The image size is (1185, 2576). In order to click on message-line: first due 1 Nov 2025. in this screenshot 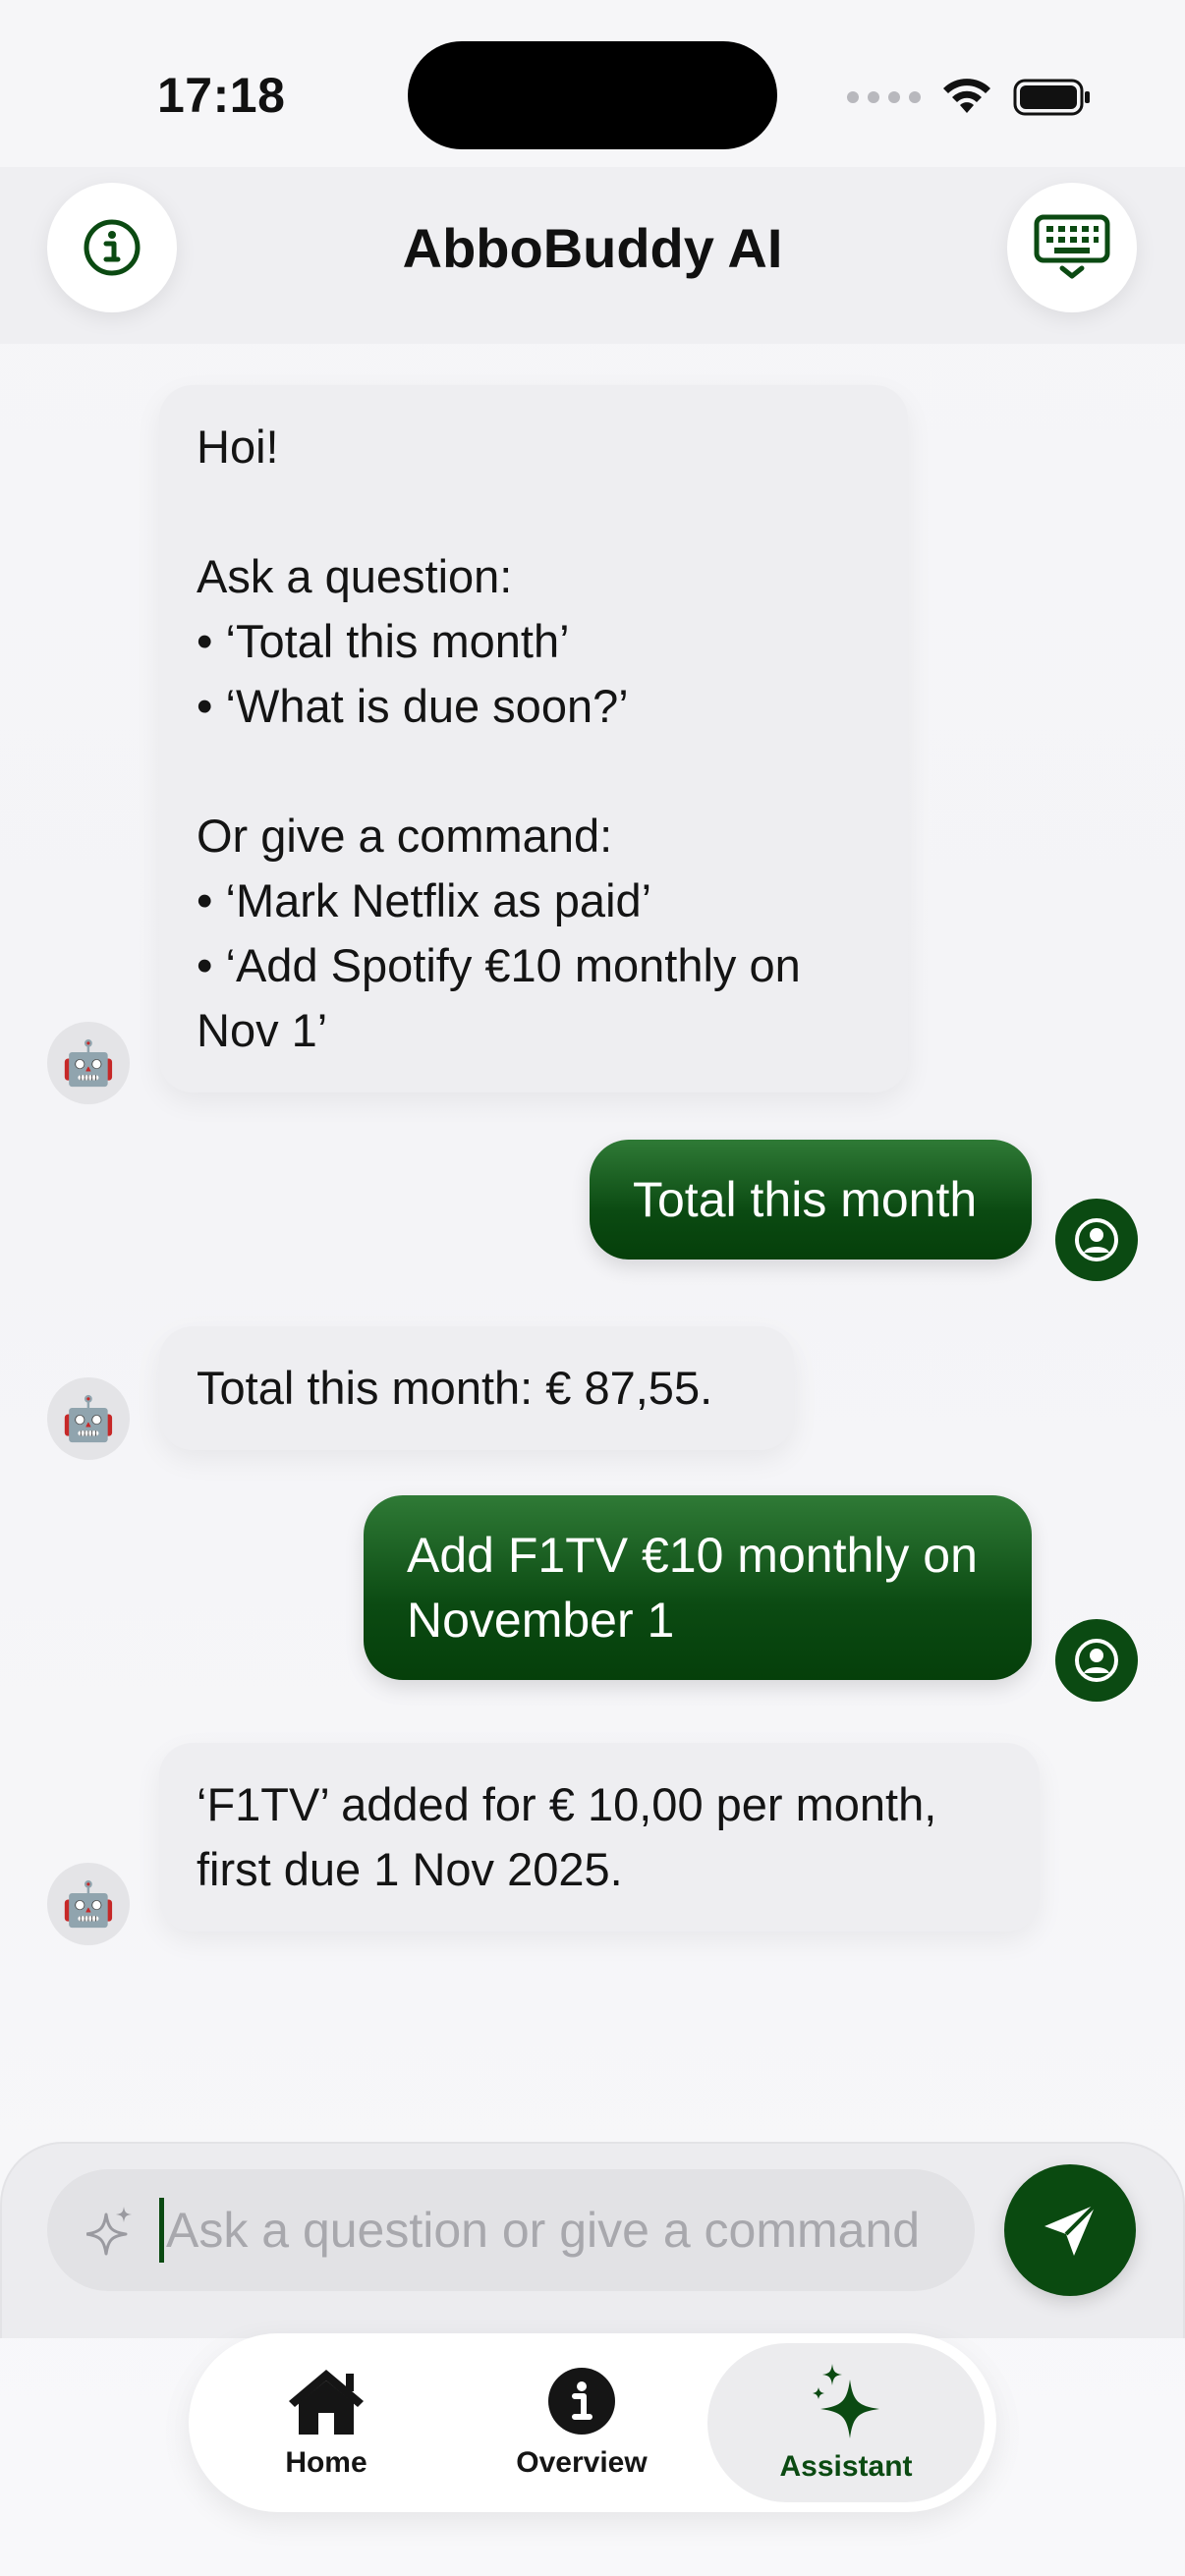, I will do `click(410, 1869)`.